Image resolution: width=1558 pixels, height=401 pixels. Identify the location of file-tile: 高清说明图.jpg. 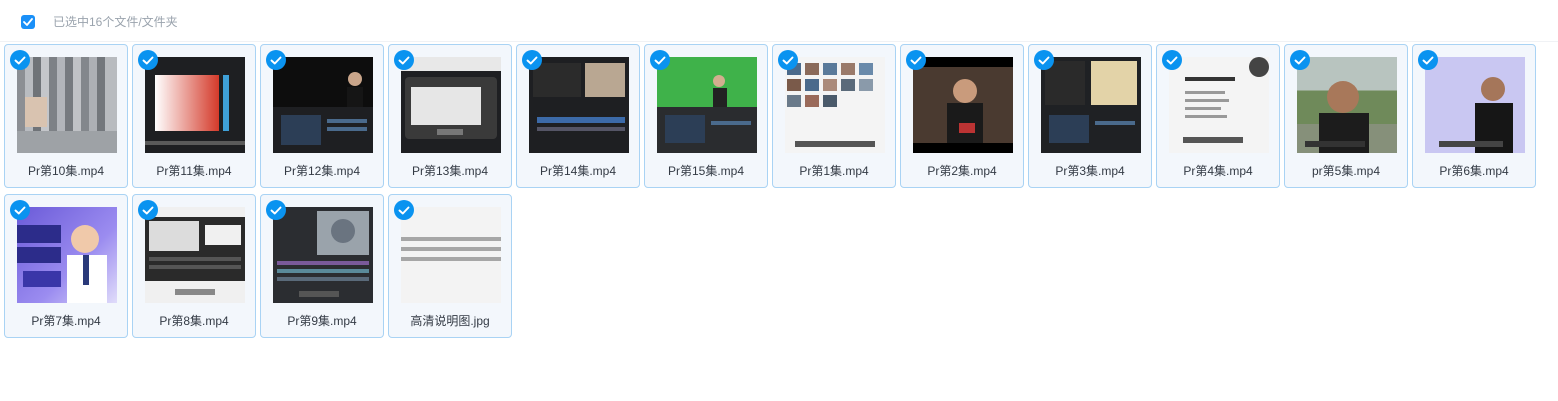
(450, 266).